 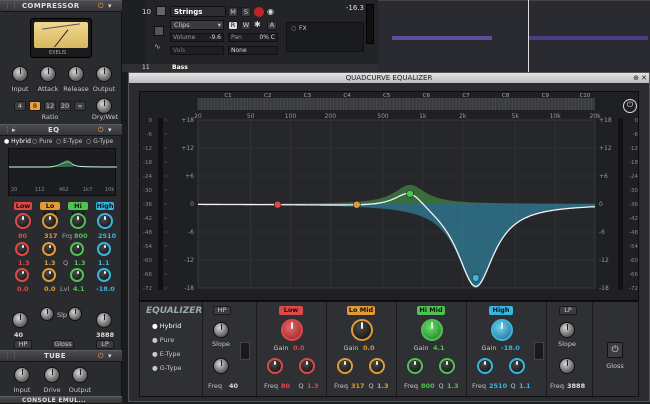 What do you see at coordinates (245, 351) in the screenshot?
I see `hp-toggle` at bounding box center [245, 351].